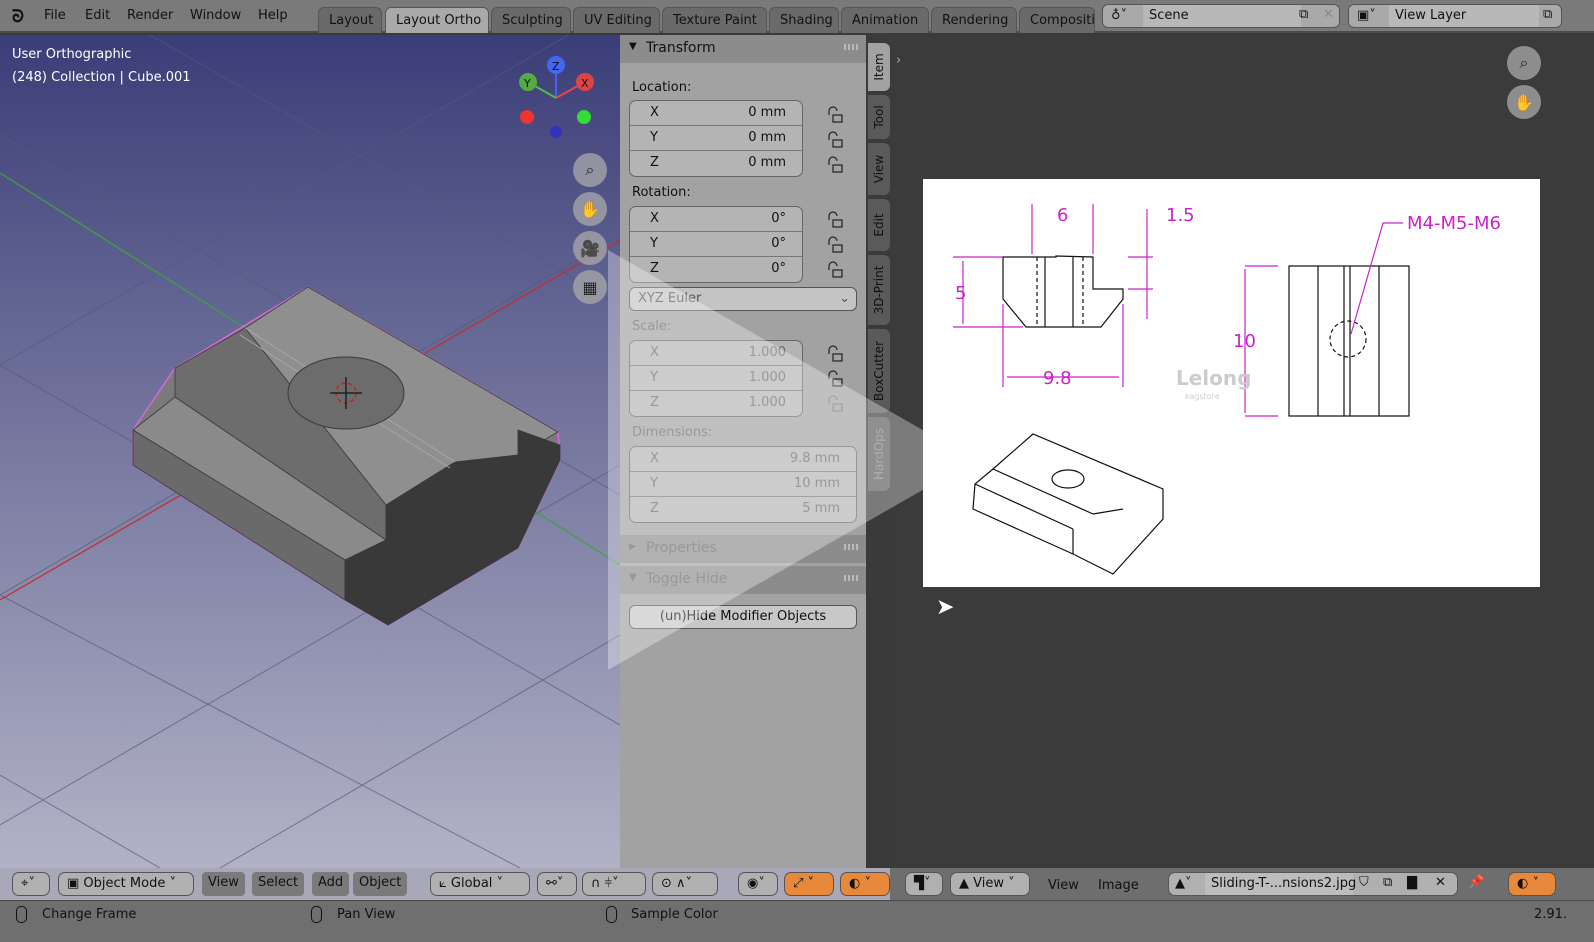  What do you see at coordinates (685, 884) in the screenshot?
I see `proportional-editing-icon: ⊙ ∧˅` at bounding box center [685, 884].